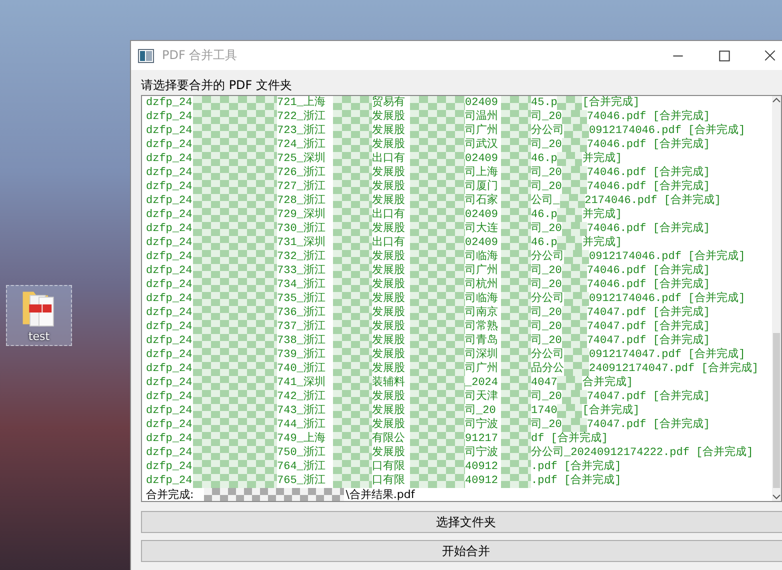 The width and height of the screenshot is (782, 570). Describe the element at coordinates (301, 285) in the screenshot. I see `log-text: 734_浙江` at that location.